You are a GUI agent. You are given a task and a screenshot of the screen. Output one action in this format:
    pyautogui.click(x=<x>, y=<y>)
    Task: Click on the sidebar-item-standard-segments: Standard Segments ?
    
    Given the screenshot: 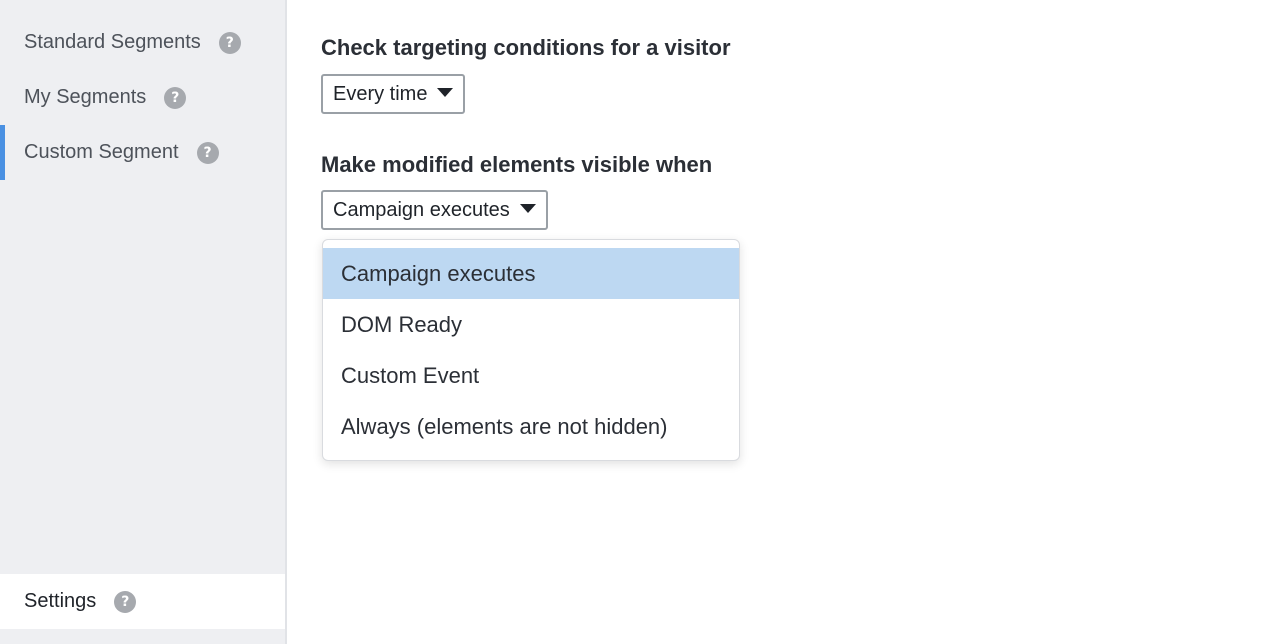 What is the action you would take?
    pyautogui.click(x=142, y=42)
    